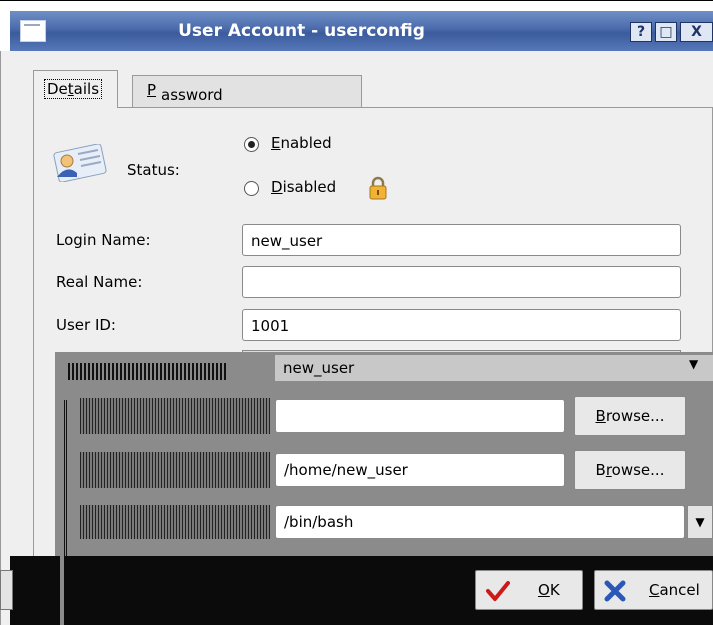 The image size is (713, 625). I want to click on artifact-stripe-bottom, so click(62, 590).